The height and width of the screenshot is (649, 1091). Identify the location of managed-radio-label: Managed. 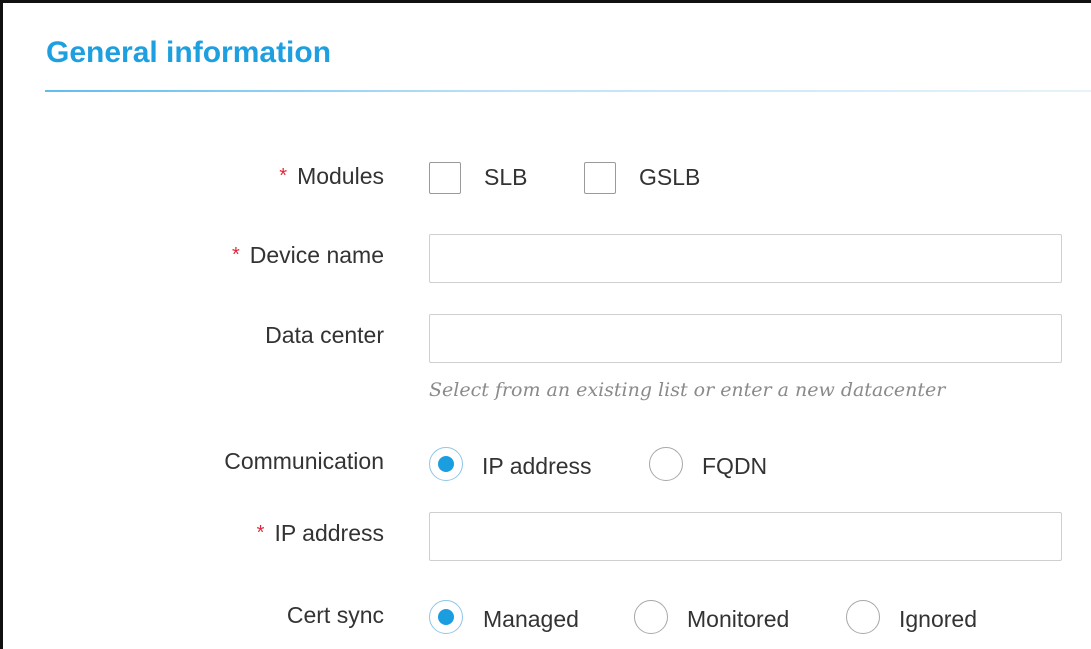
(531, 619).